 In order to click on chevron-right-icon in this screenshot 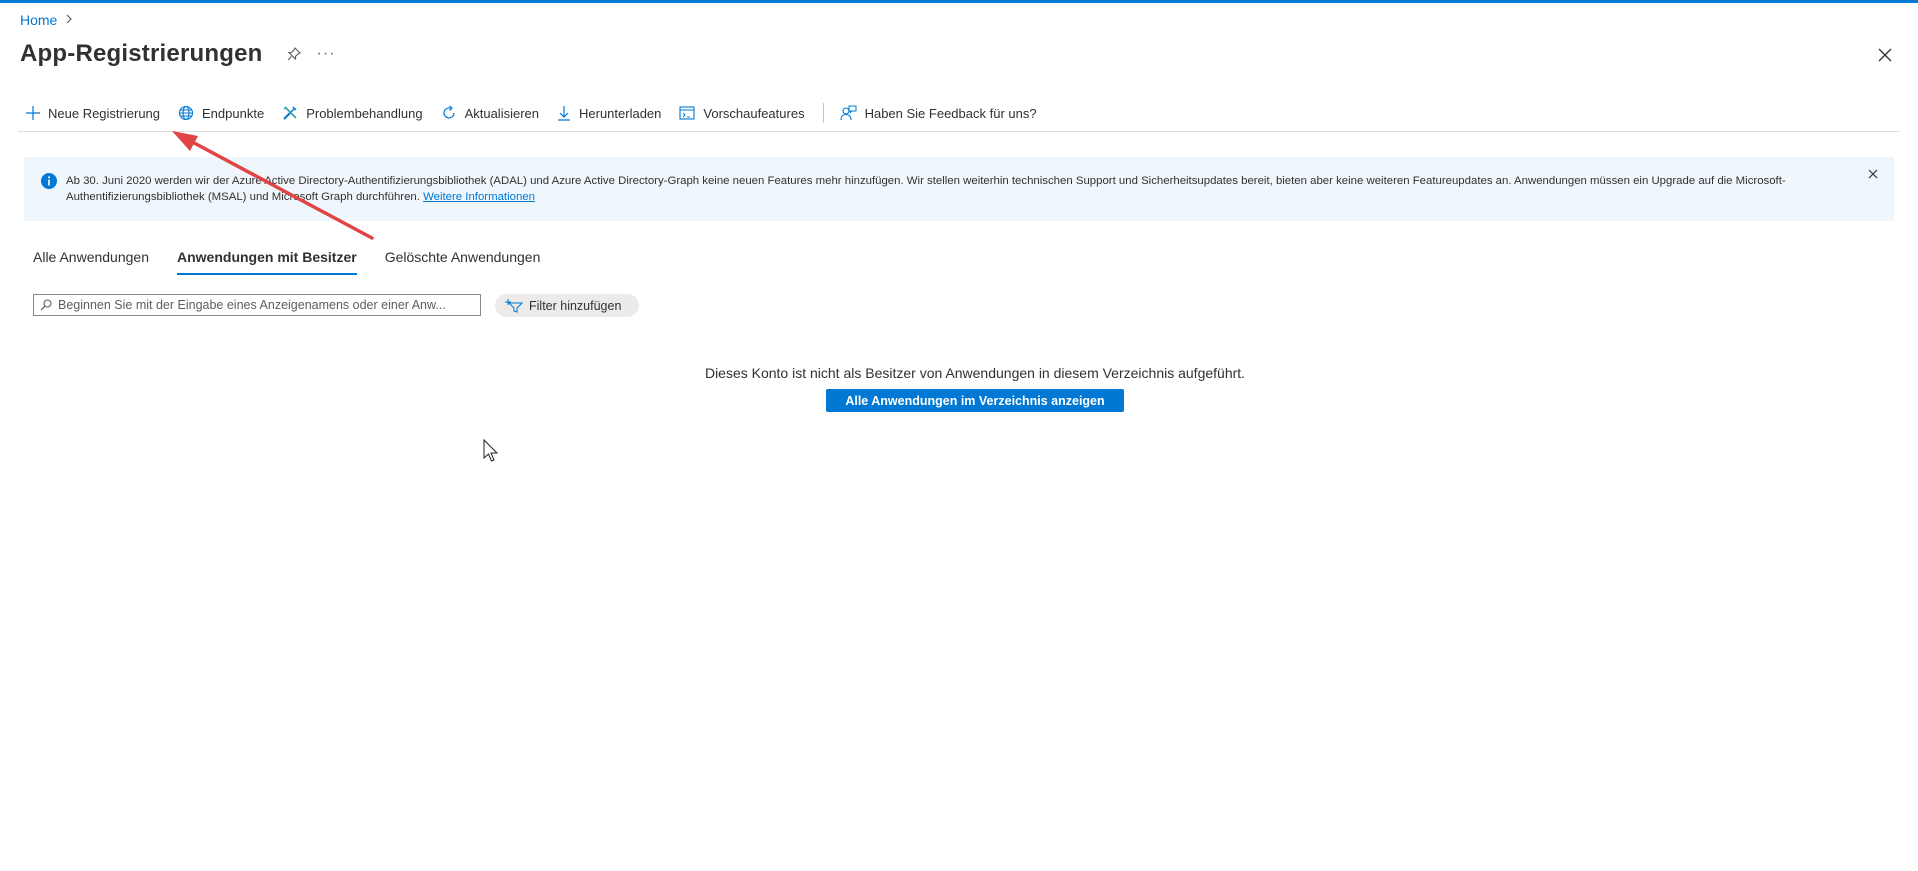, I will do `click(69, 20)`.